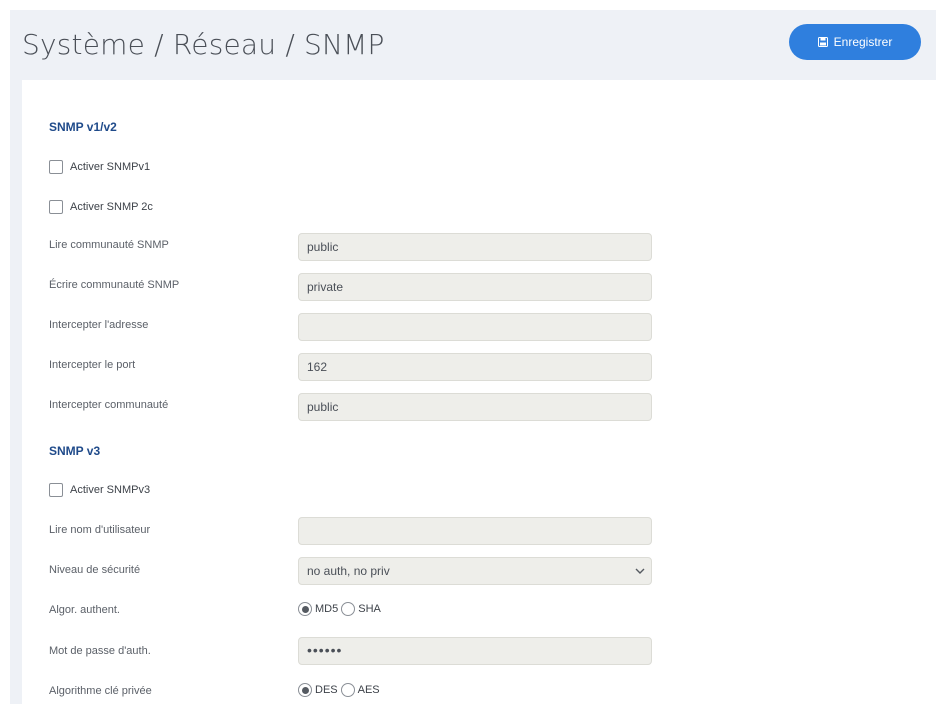 This screenshot has width=936, height=704. What do you see at coordinates (83, 127) in the screenshot?
I see `section-title-snmp-v1v2: SNMP v1/v2` at bounding box center [83, 127].